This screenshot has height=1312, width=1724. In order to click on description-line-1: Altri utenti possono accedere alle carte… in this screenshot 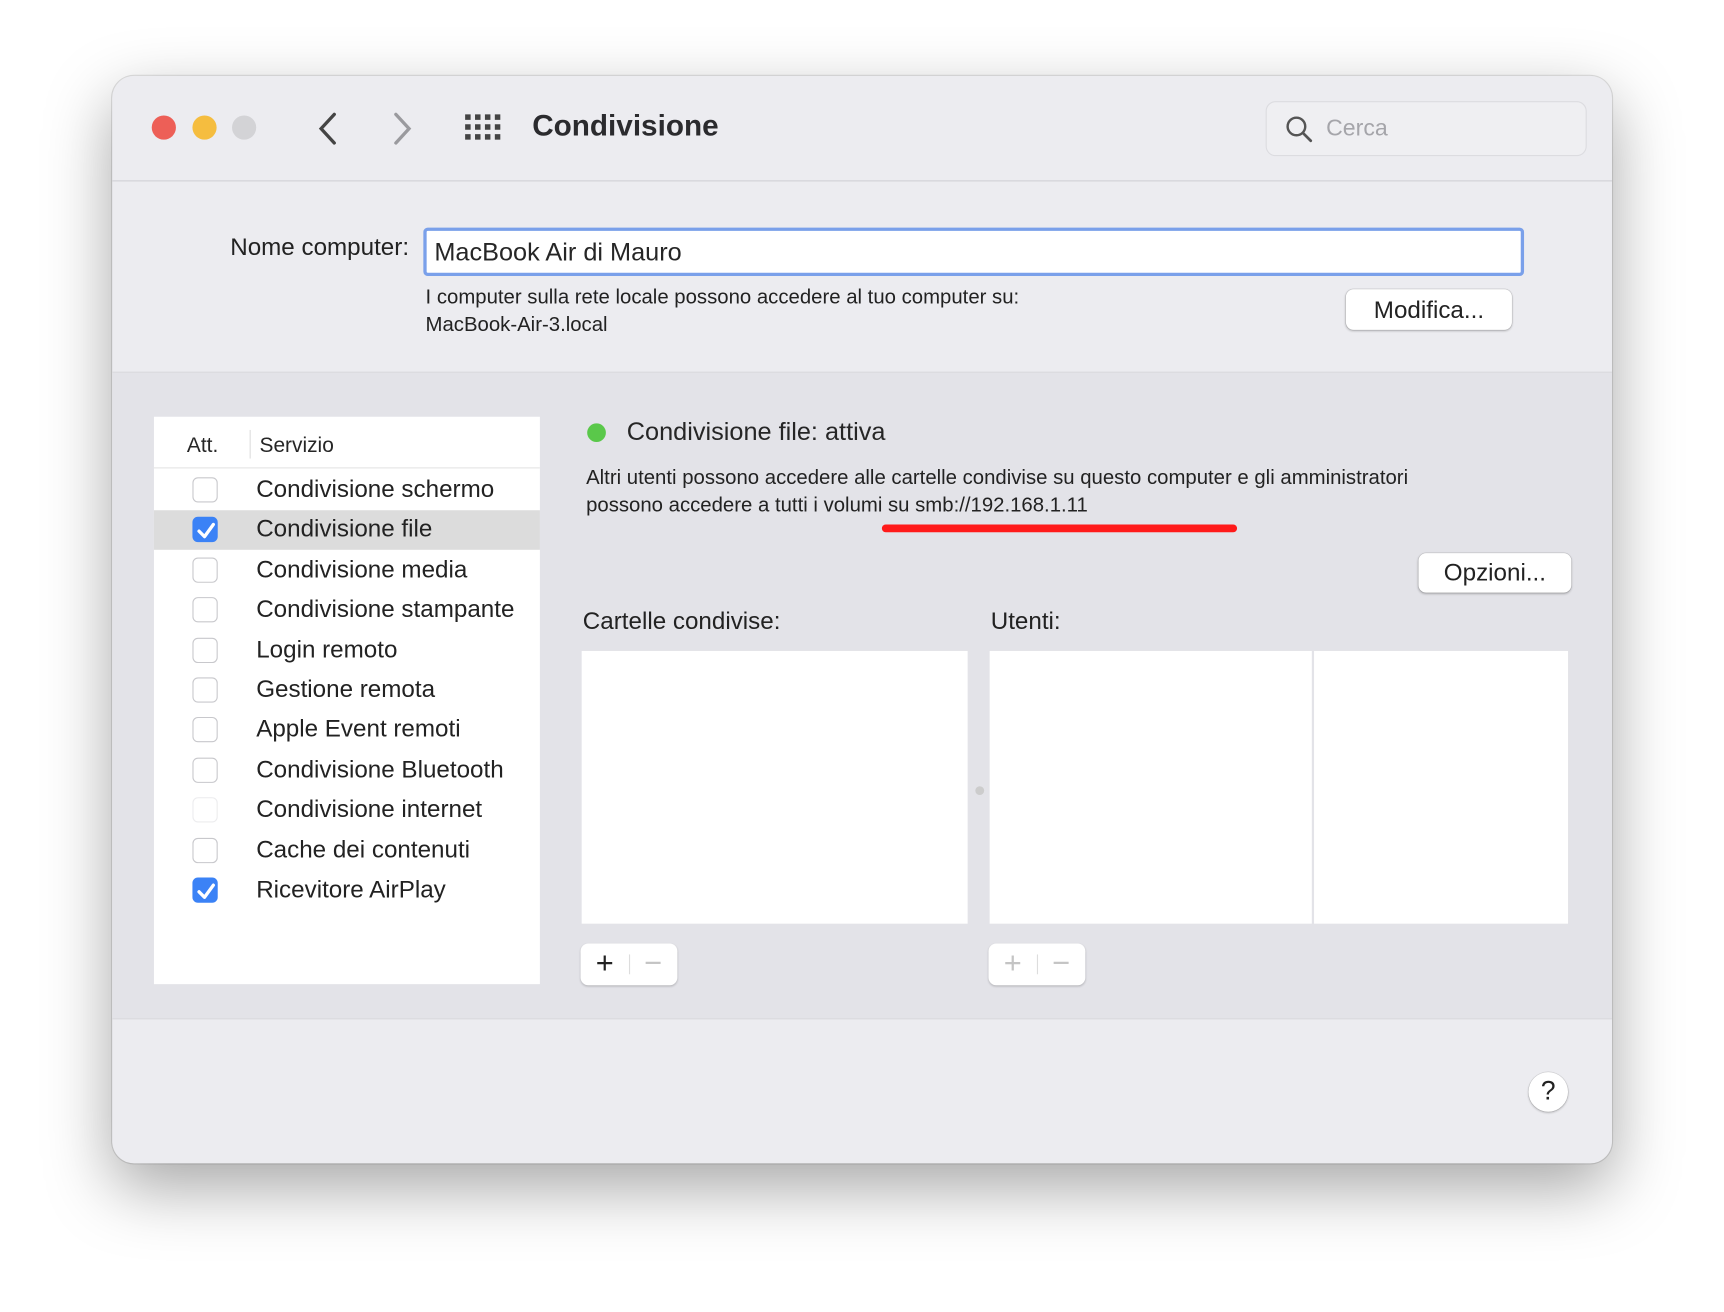, I will do `click(997, 477)`.